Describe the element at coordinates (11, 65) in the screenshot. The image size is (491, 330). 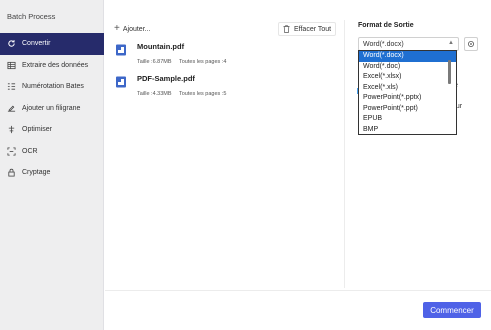
I see `table-icon` at that location.